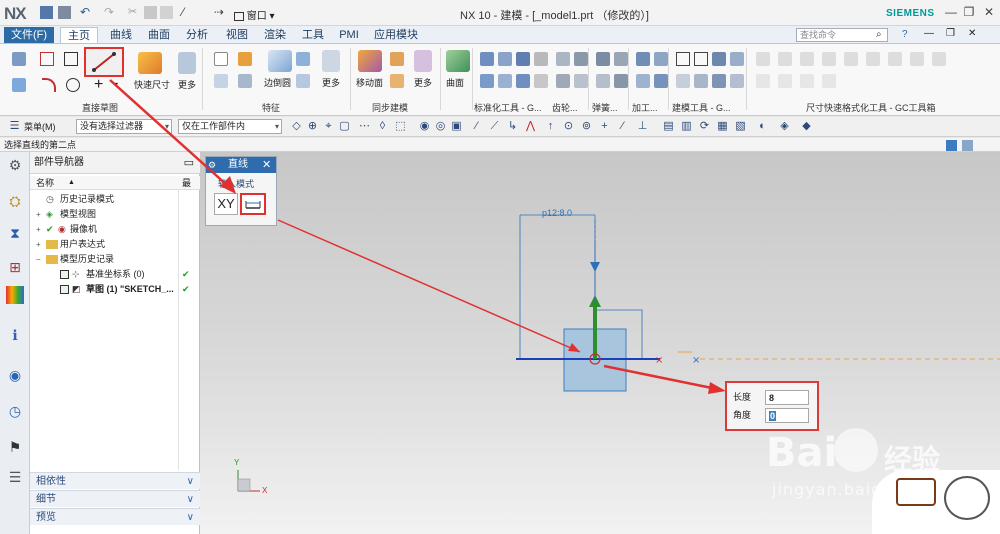 The image size is (1000, 534). What do you see at coordinates (397, 59) in the screenshot?
I see `pull-face-icon` at bounding box center [397, 59].